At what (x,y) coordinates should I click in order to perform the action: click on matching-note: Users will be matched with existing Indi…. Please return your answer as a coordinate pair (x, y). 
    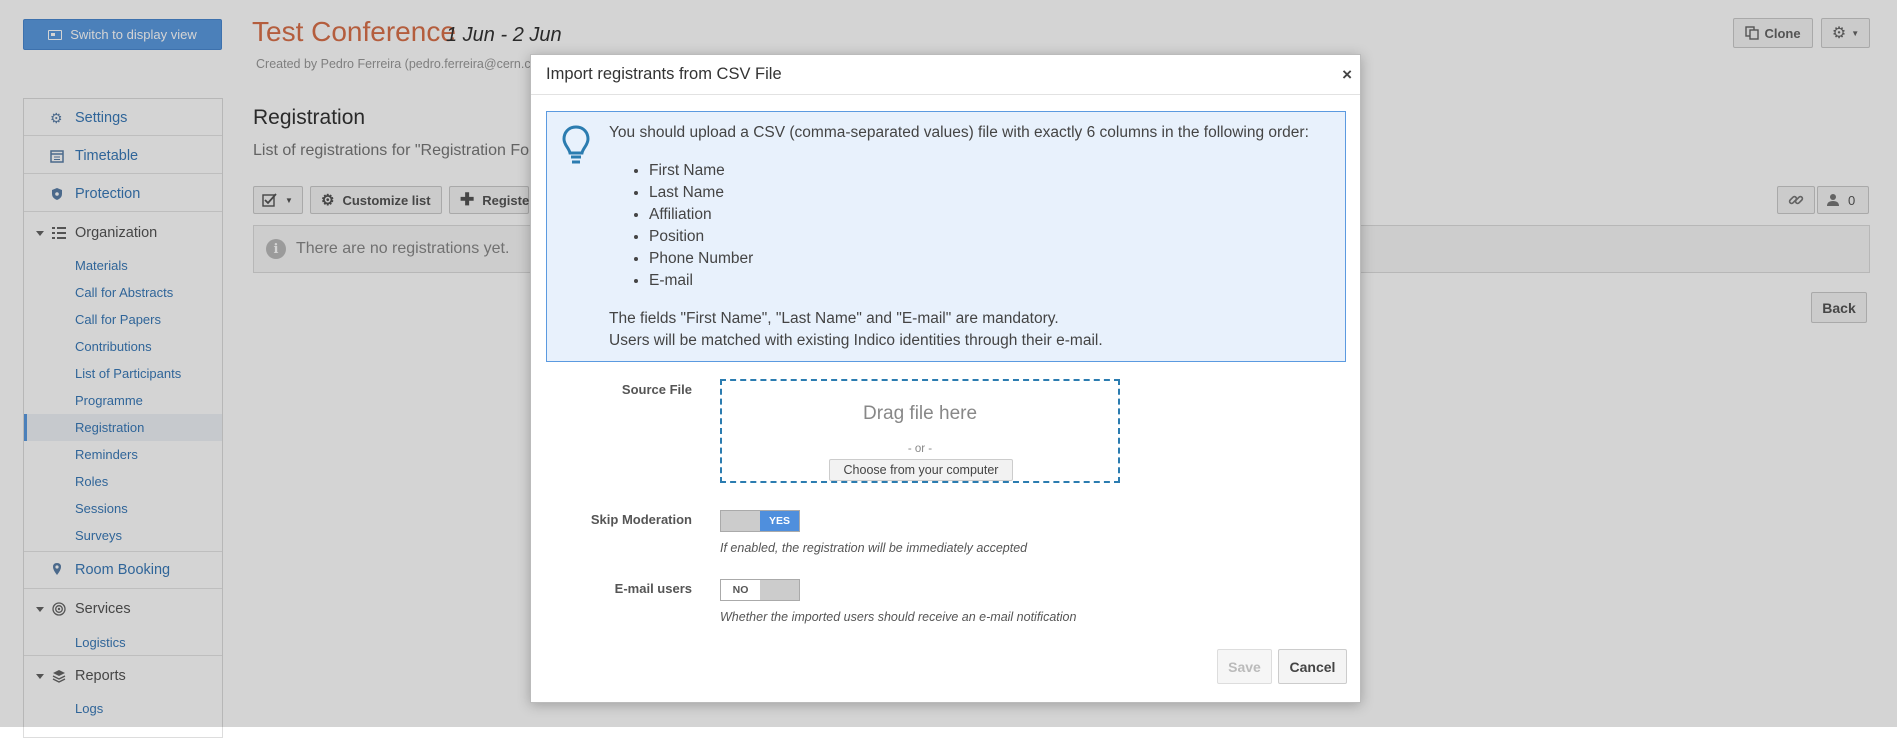
    Looking at the image, I should click on (856, 340).